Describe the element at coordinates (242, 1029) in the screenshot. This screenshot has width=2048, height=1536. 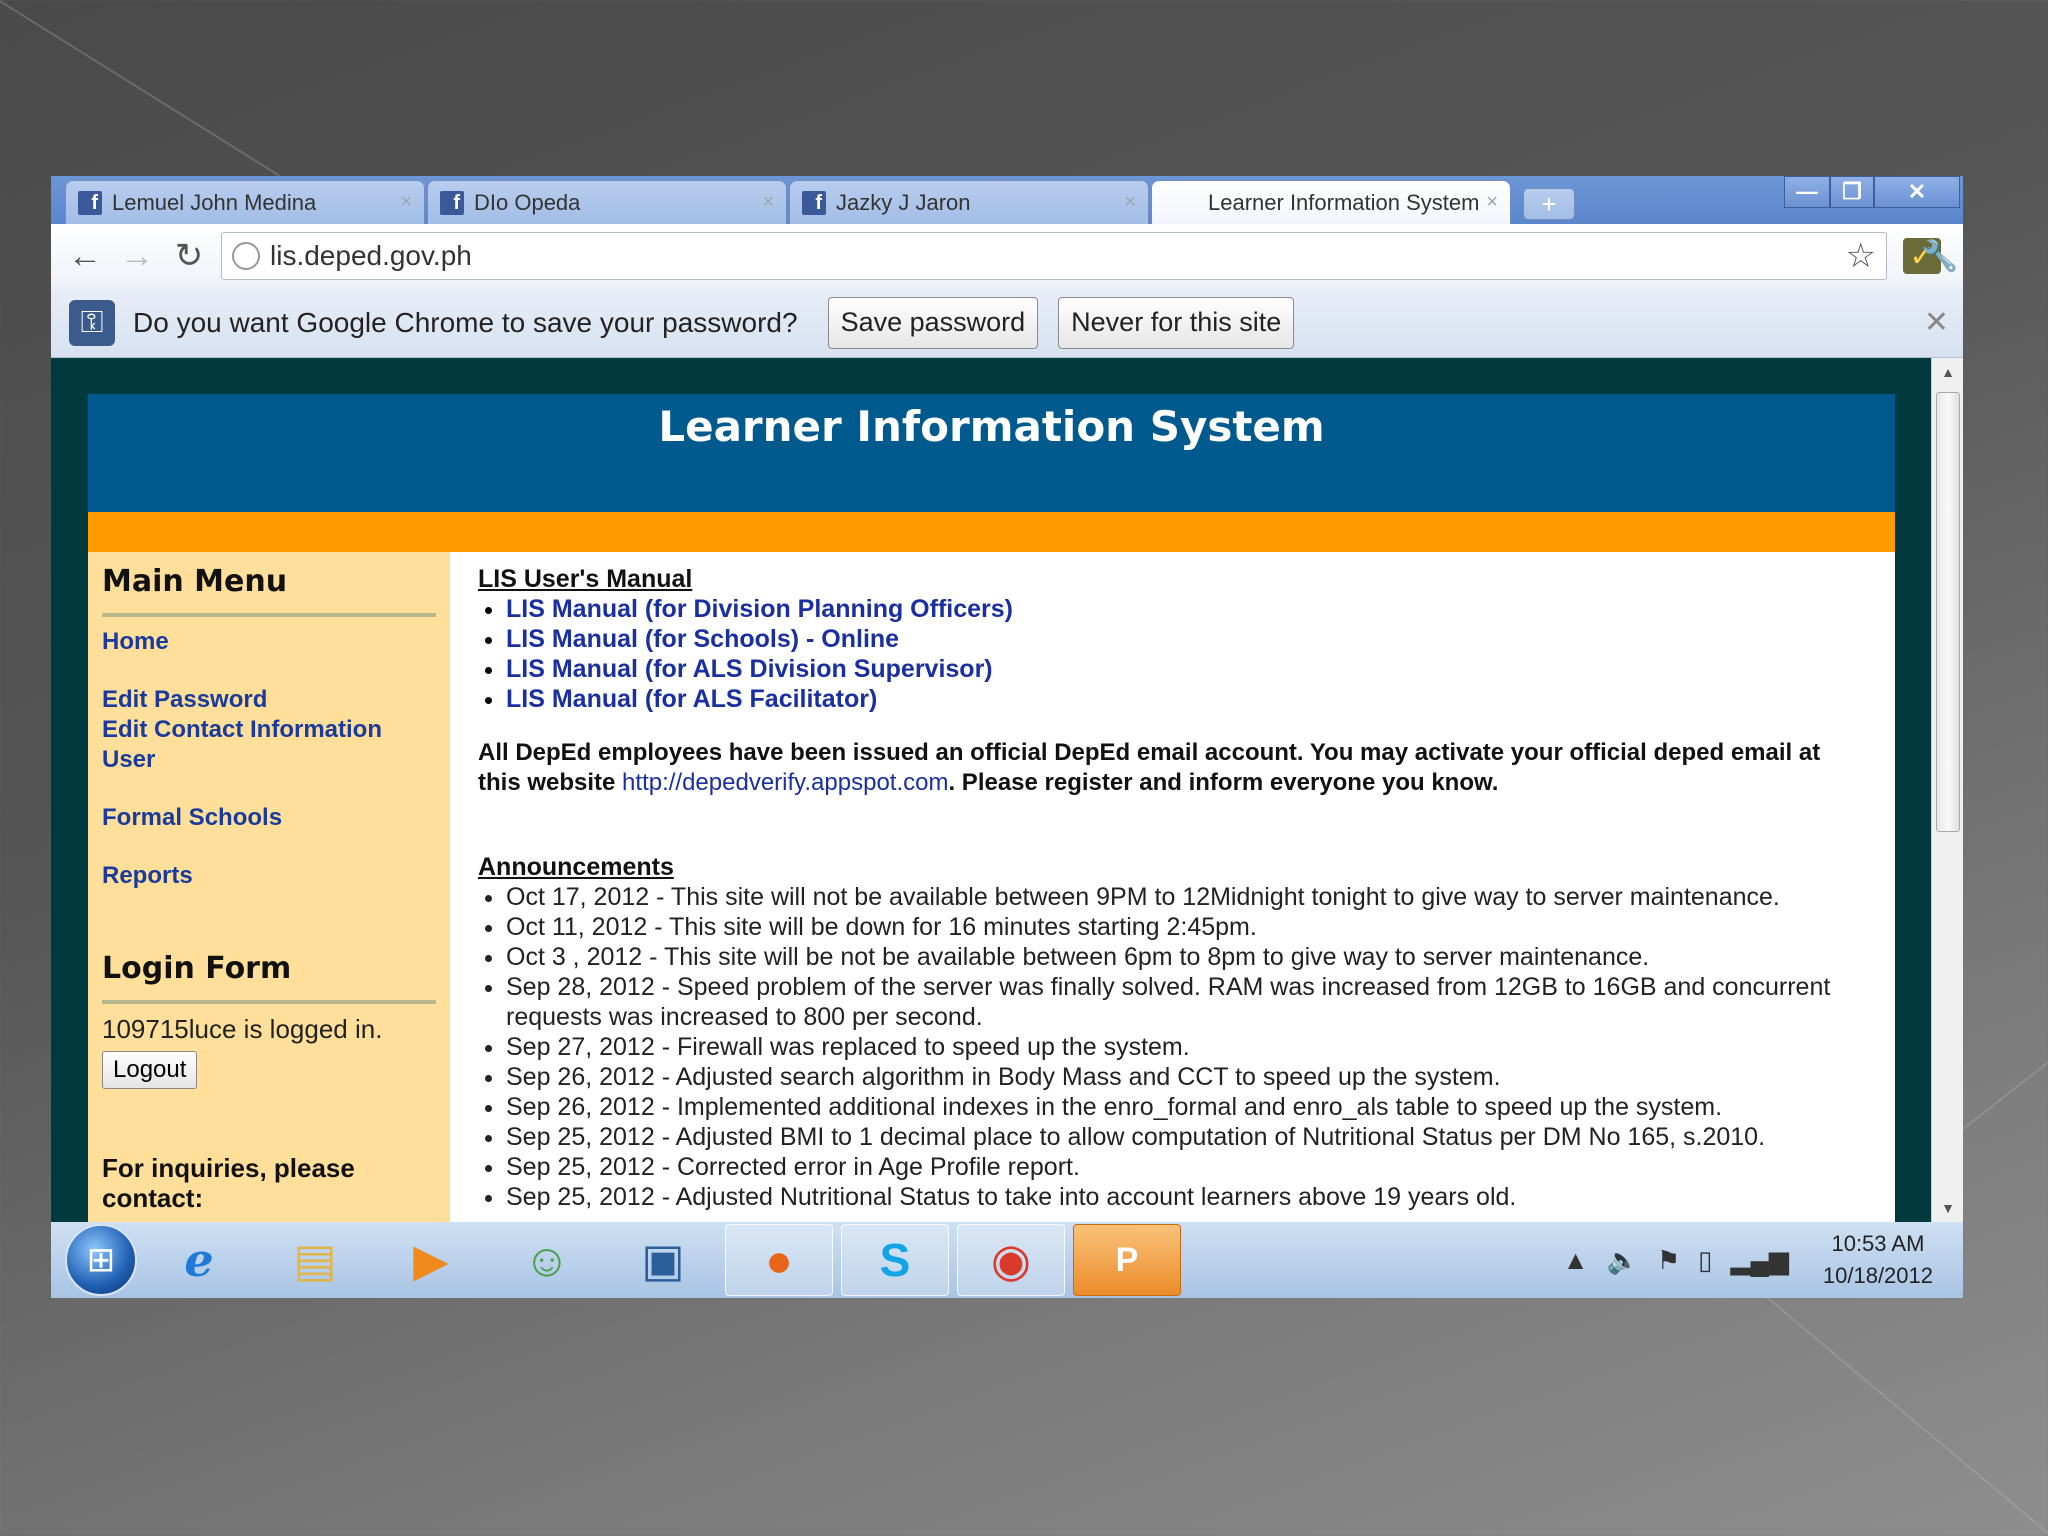
I see `logged-in-status: 109715luce is logged in.` at that location.